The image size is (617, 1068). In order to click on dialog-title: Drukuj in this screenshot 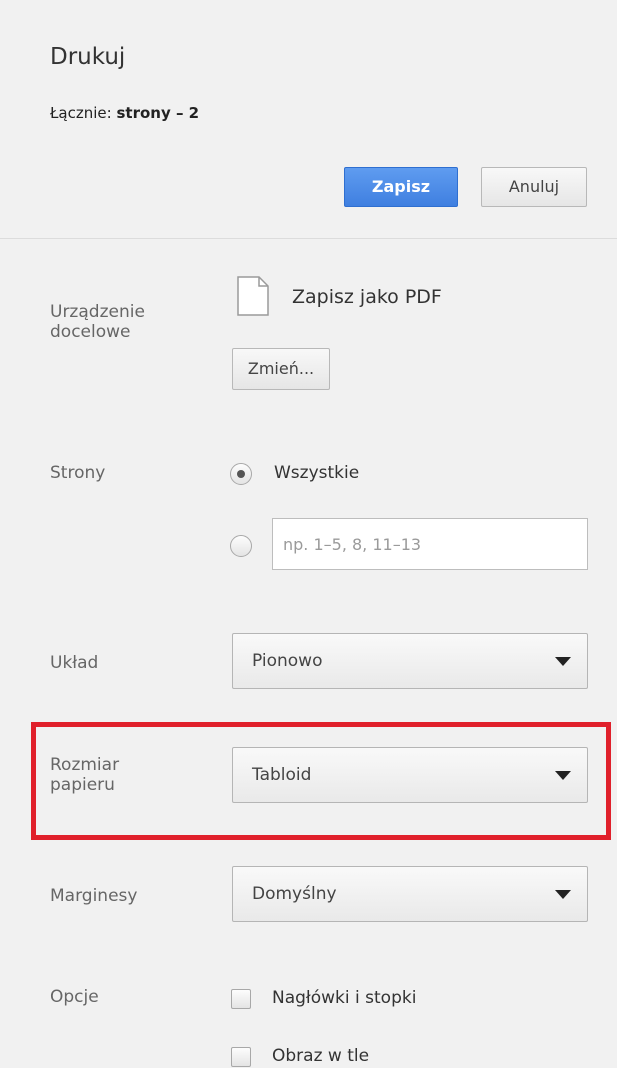, I will do `click(88, 57)`.